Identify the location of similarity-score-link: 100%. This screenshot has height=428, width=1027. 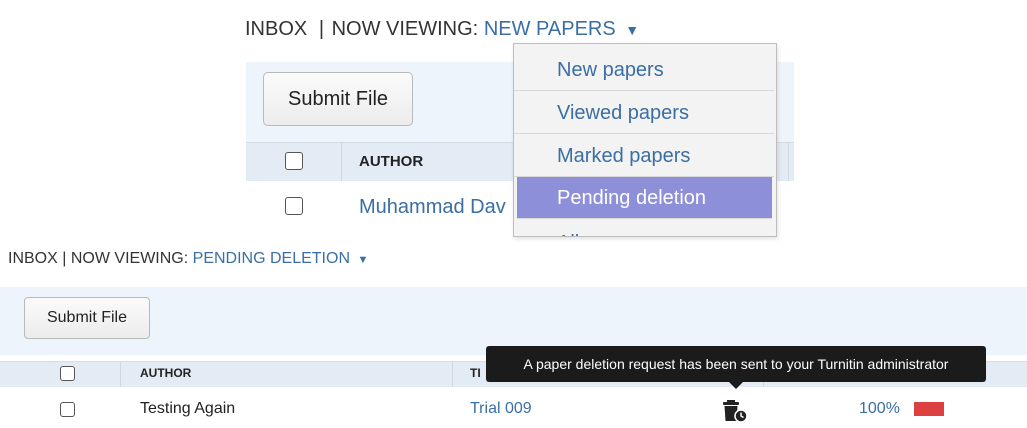
(879, 409).